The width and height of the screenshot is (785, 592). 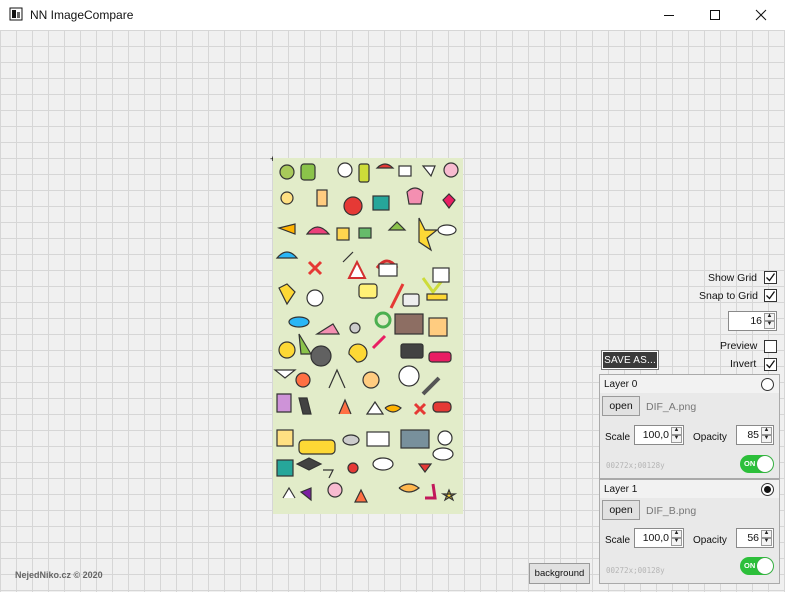 I want to click on layer-0-opacity-label: Opacity, so click(x=710, y=437).